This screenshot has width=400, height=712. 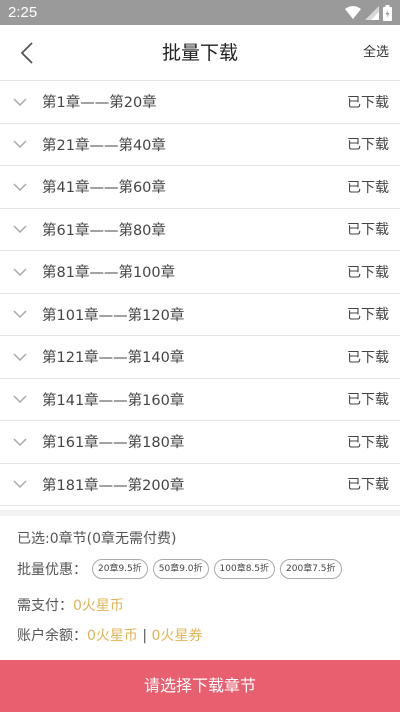 I want to click on discount-option-100: 100章8.5折, so click(x=244, y=569).